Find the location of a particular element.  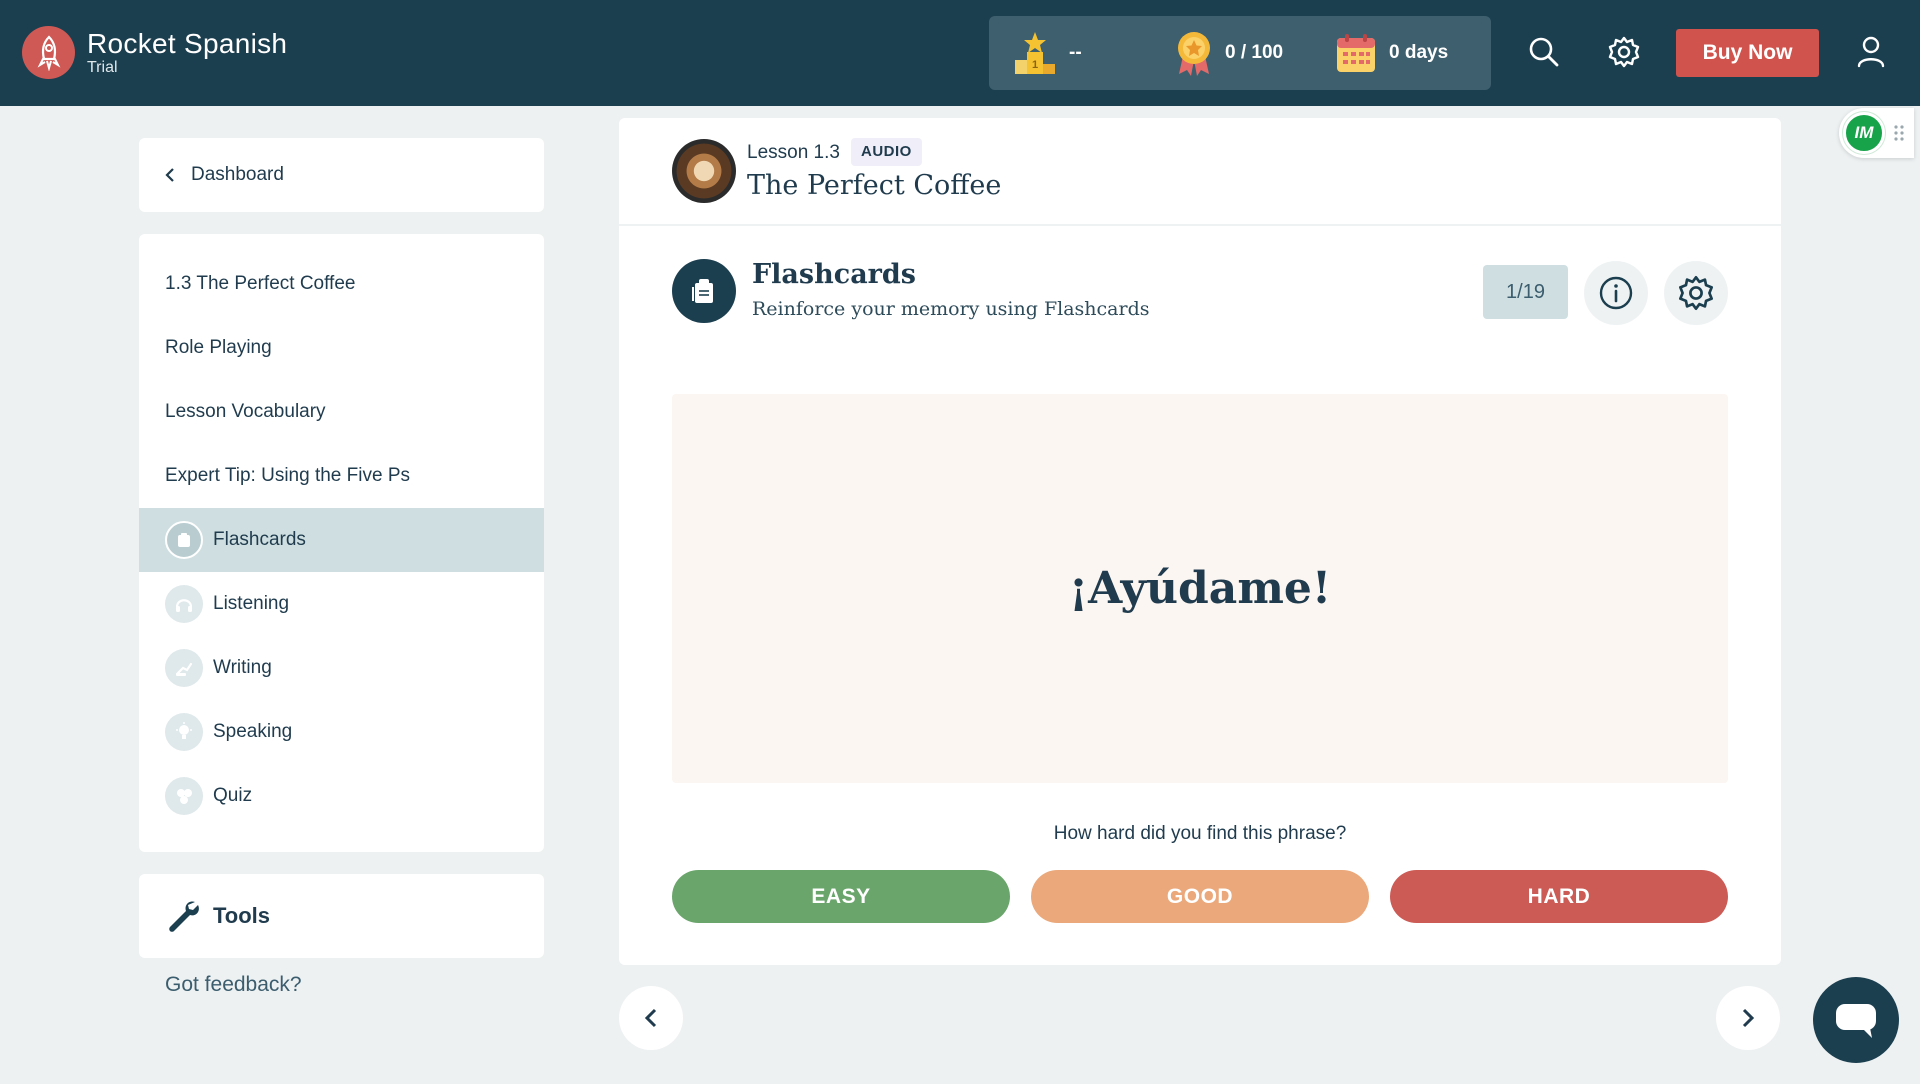

leaderboard-value: -- is located at coordinates (1075, 52).